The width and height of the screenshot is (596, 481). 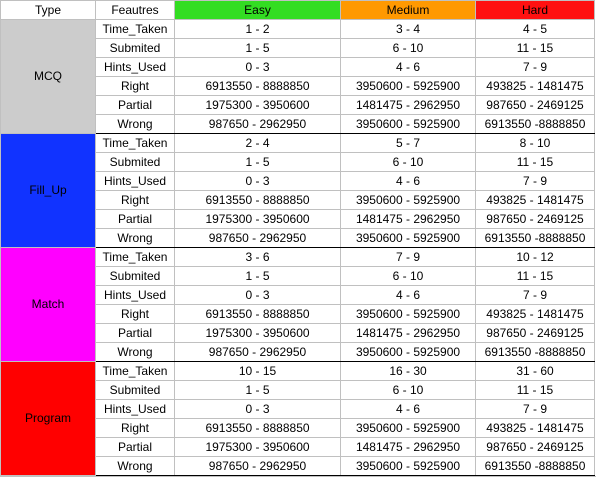 What do you see at coordinates (48, 304) in the screenshot?
I see `type-cell: Match` at bounding box center [48, 304].